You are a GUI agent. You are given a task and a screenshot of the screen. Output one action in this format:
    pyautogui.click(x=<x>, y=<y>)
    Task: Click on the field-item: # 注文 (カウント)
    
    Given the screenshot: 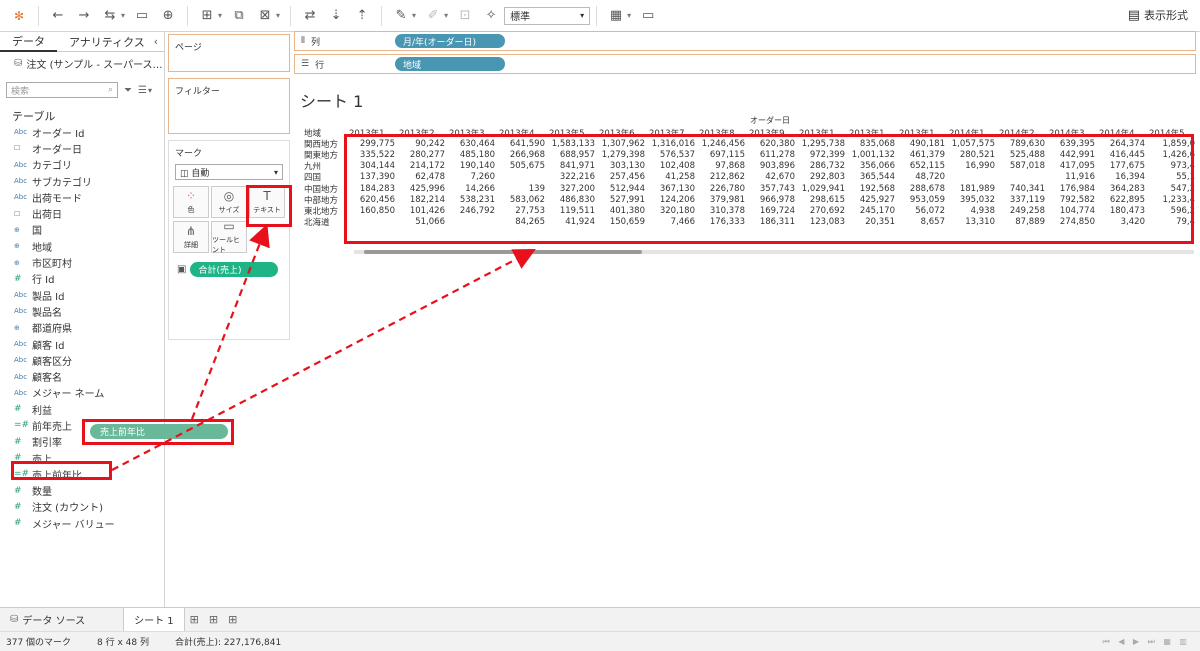 What is the action you would take?
    pyautogui.click(x=82, y=507)
    